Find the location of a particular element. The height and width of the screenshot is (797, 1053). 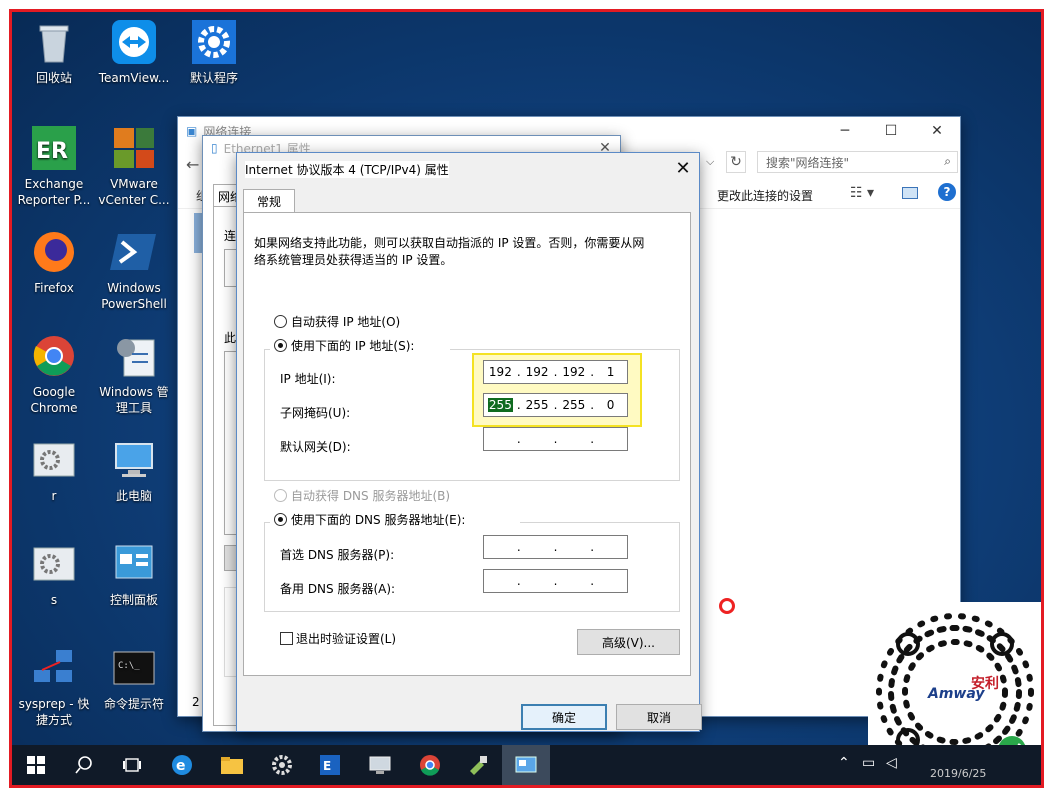

settings-gear-icon is located at coordinates (282, 765).